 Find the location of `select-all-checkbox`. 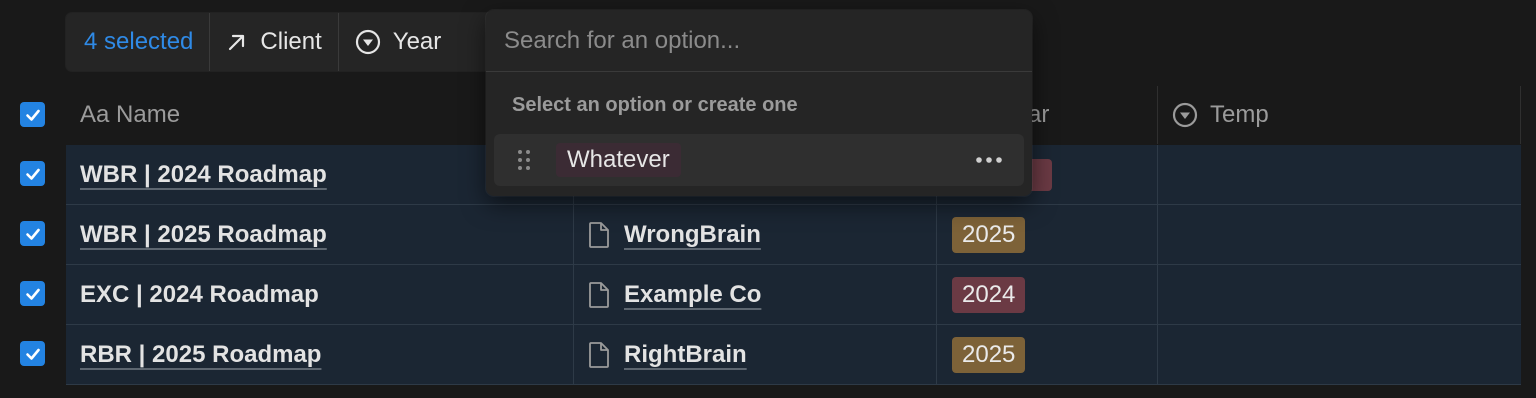

select-all-checkbox is located at coordinates (32, 114).